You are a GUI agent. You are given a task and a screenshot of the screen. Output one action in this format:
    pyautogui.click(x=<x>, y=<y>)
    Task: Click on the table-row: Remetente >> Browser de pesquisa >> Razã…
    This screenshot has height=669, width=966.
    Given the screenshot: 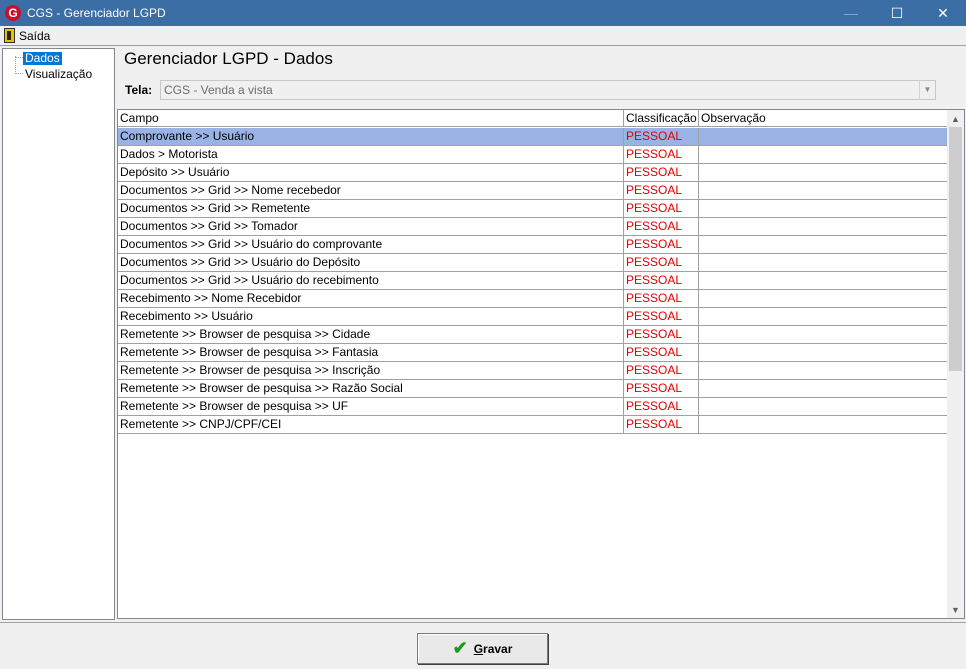 What is the action you would take?
    pyautogui.click(x=533, y=389)
    